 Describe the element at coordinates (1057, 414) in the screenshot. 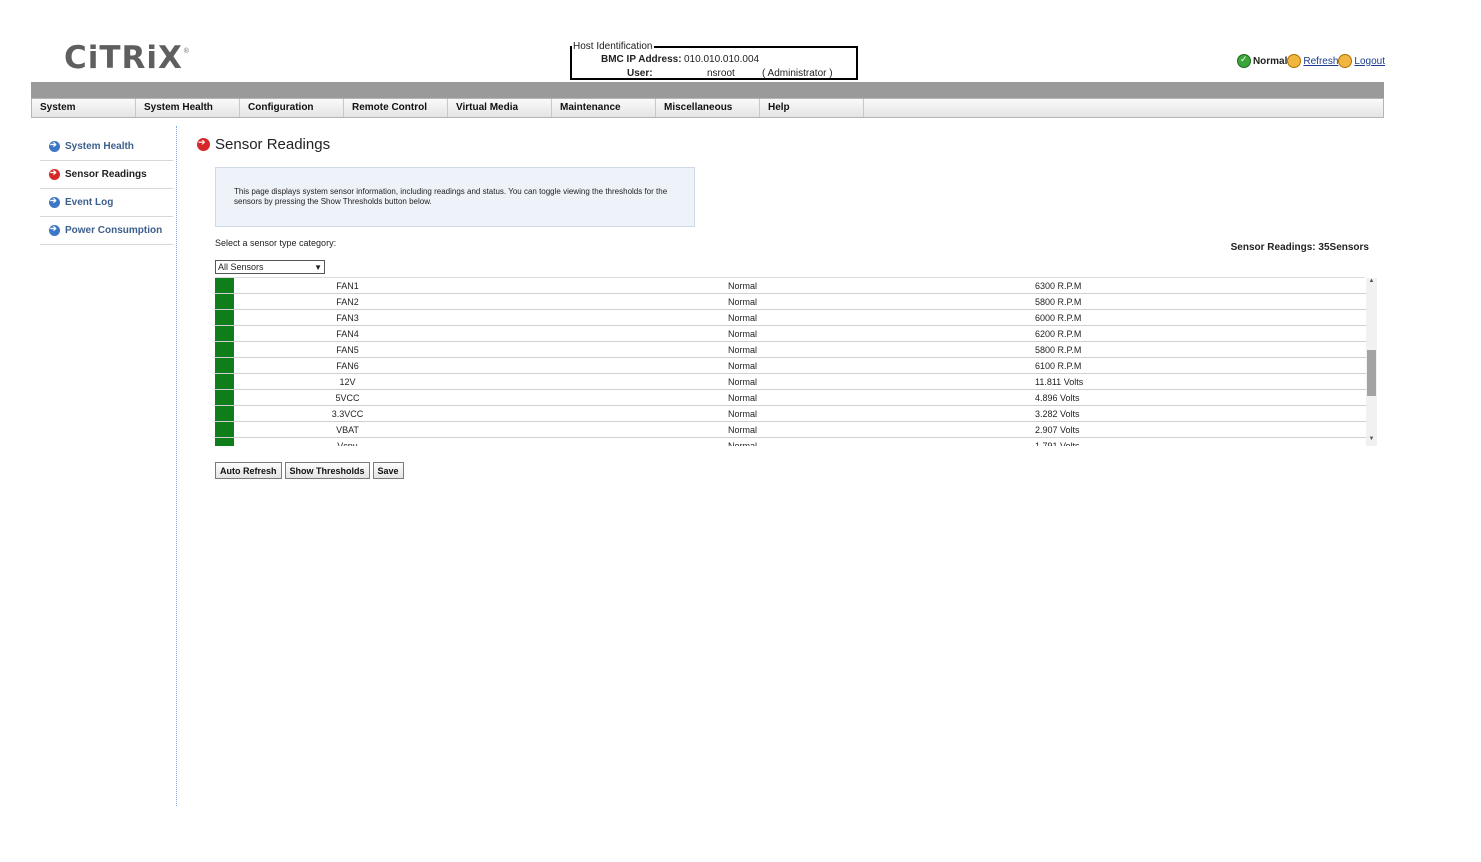

I see `sensor-reading: 3.282 Volts` at that location.